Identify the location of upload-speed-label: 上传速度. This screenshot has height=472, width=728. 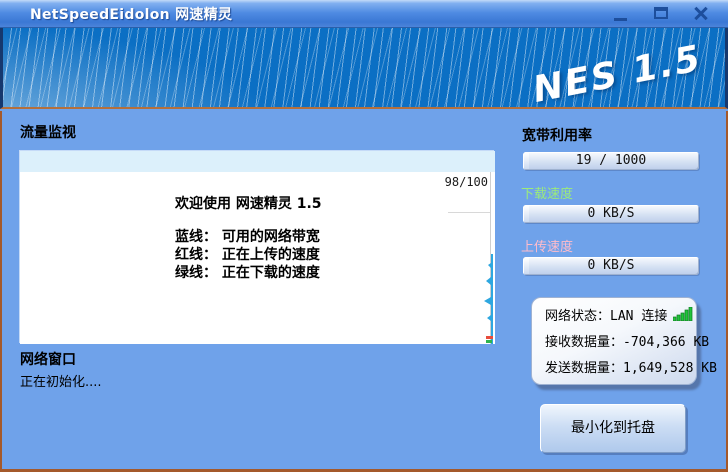
(547, 247).